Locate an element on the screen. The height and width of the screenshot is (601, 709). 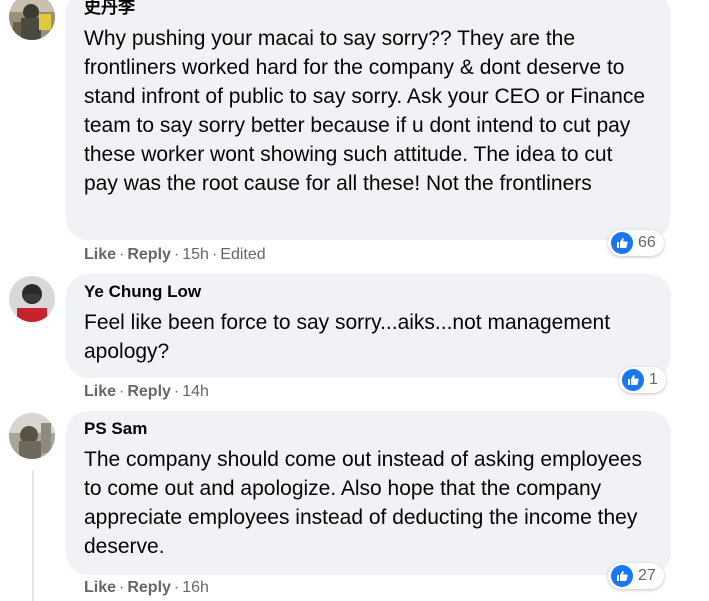
author-name: 史丹李 is located at coordinates (366, 9).